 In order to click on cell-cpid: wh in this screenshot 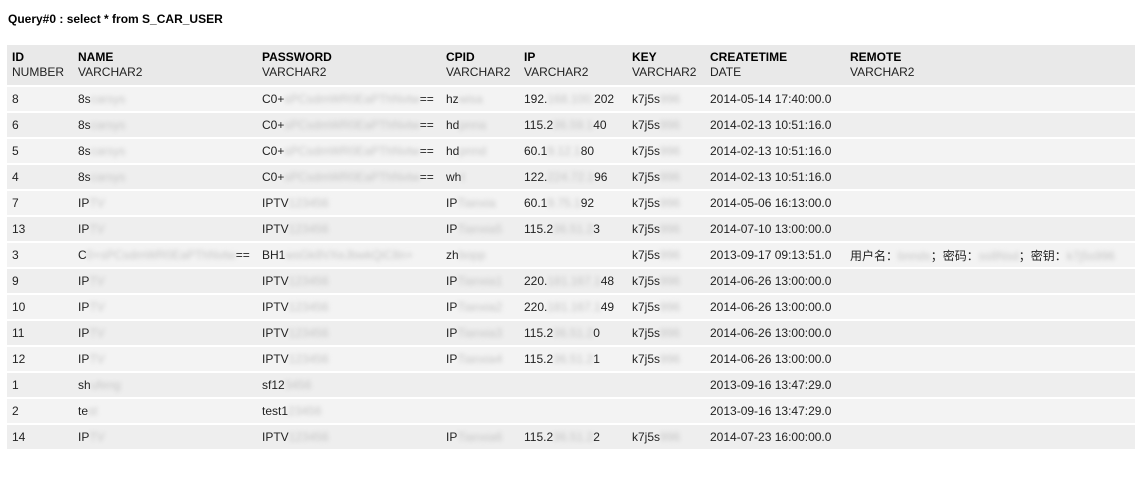, I will do `click(454, 177)`.